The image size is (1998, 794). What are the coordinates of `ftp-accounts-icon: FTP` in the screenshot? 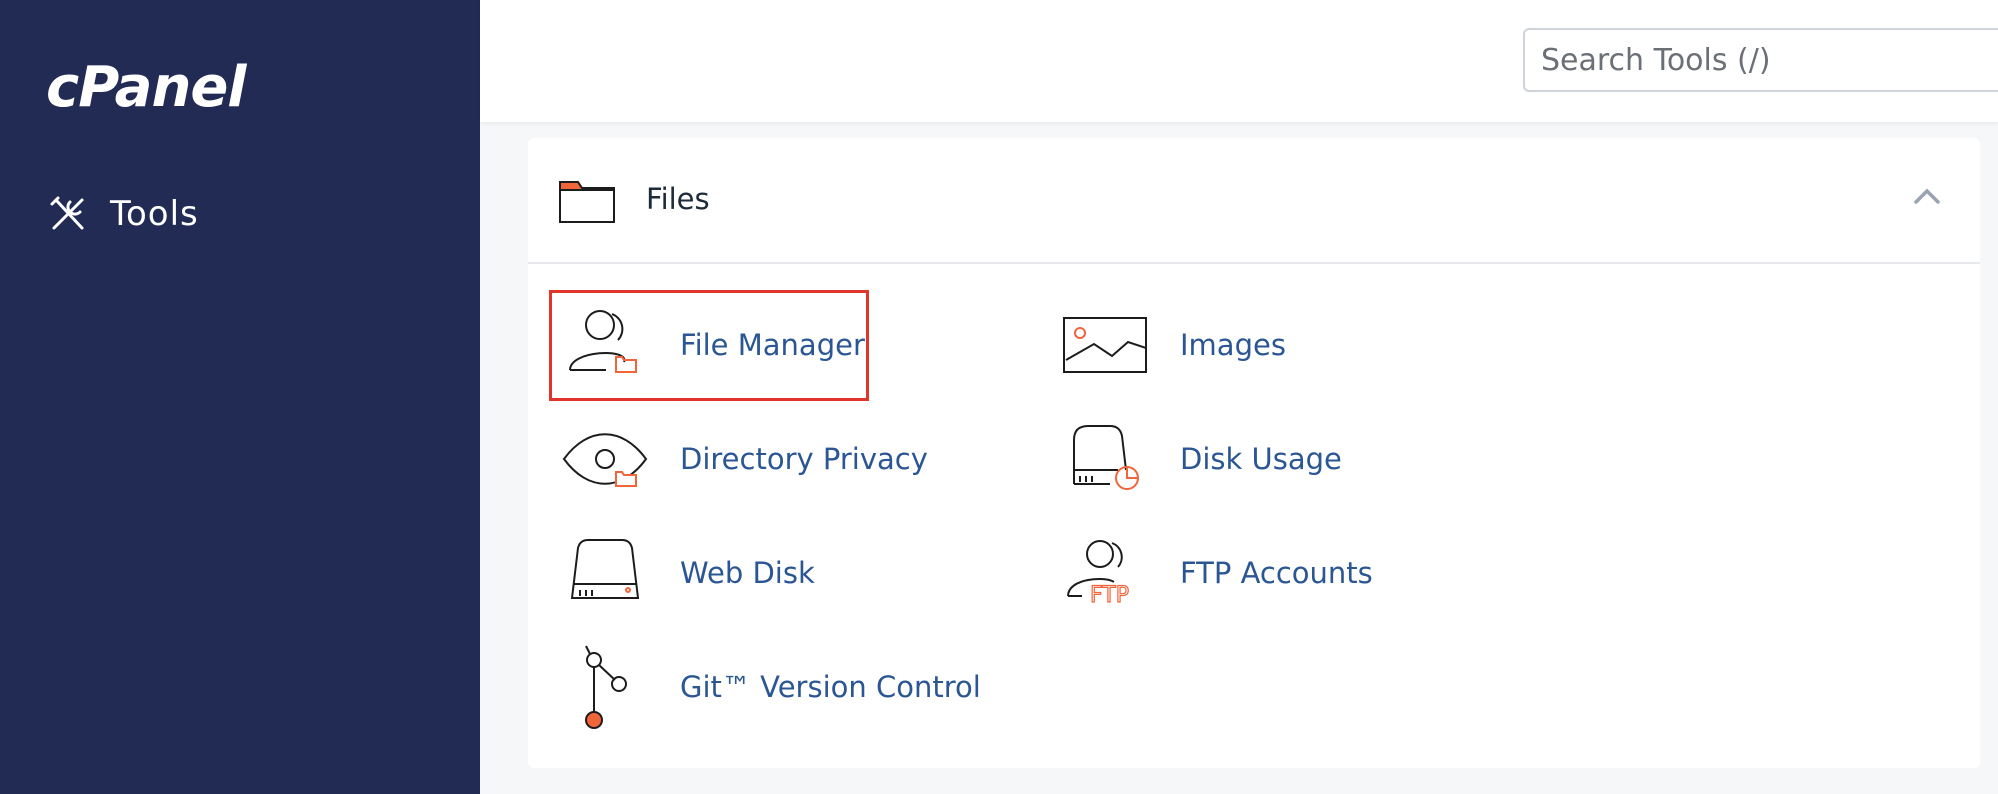 It's located at (1098, 574).